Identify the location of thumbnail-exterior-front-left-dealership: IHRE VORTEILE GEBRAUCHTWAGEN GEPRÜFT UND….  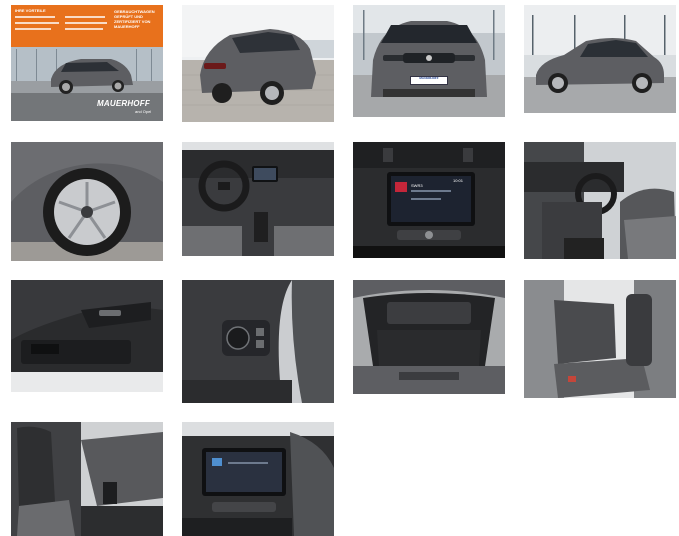
(87, 63).